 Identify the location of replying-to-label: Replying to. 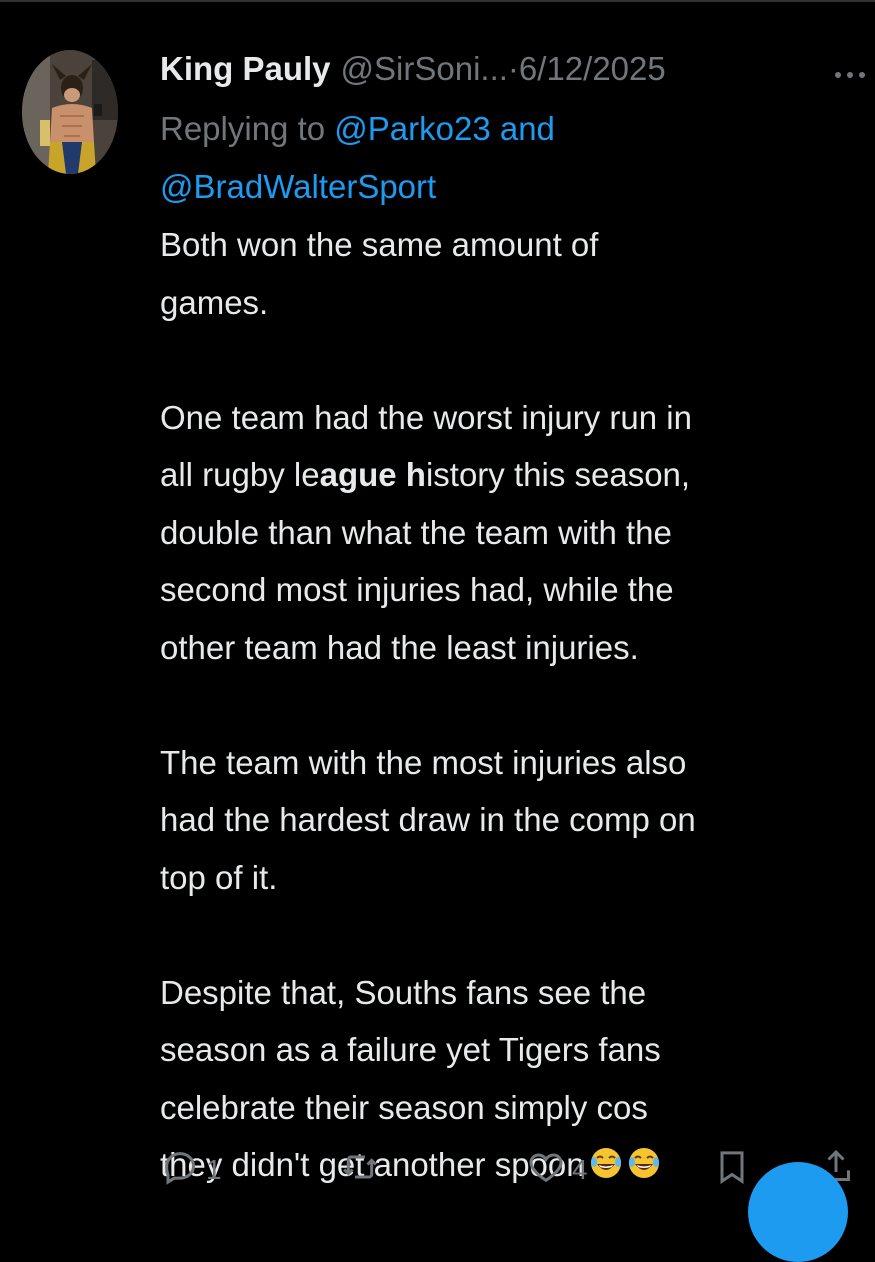
(247, 128).